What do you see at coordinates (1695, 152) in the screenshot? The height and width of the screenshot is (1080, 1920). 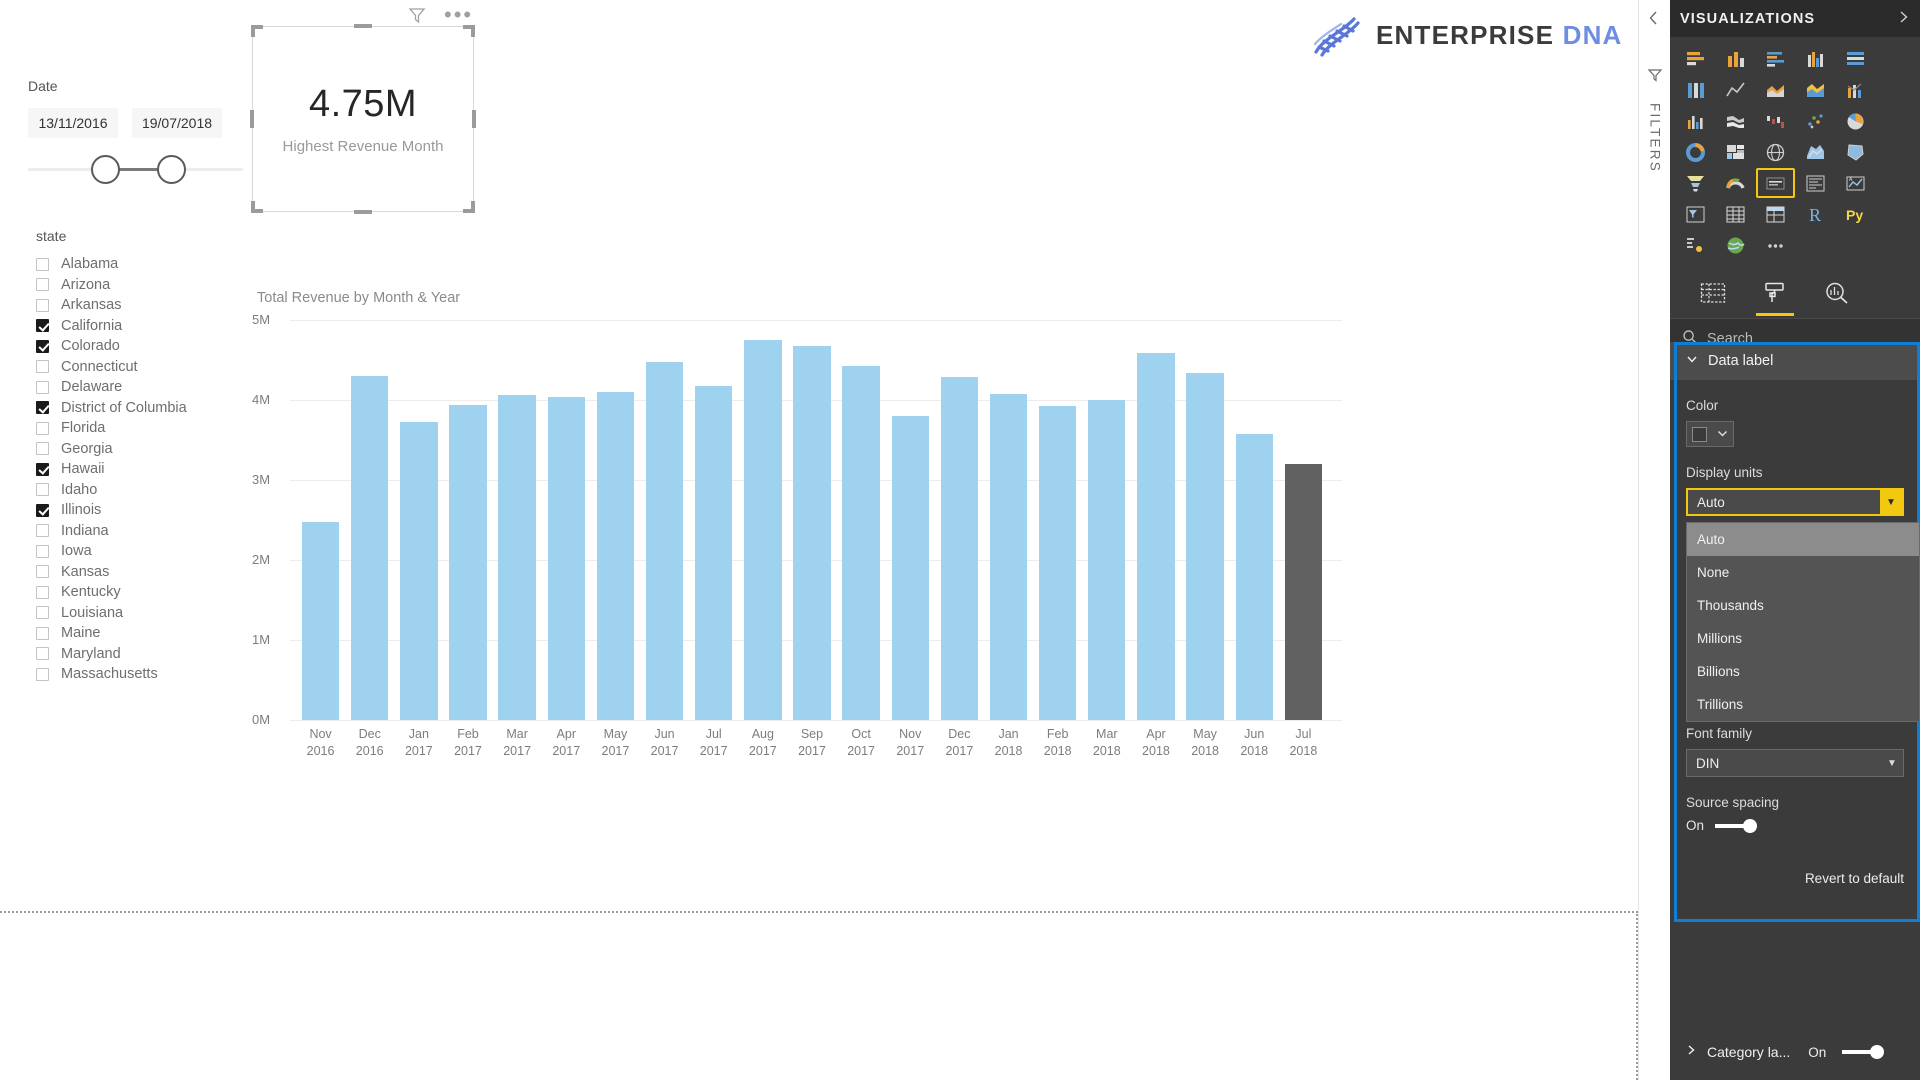 I see `donut-chart-icon` at bounding box center [1695, 152].